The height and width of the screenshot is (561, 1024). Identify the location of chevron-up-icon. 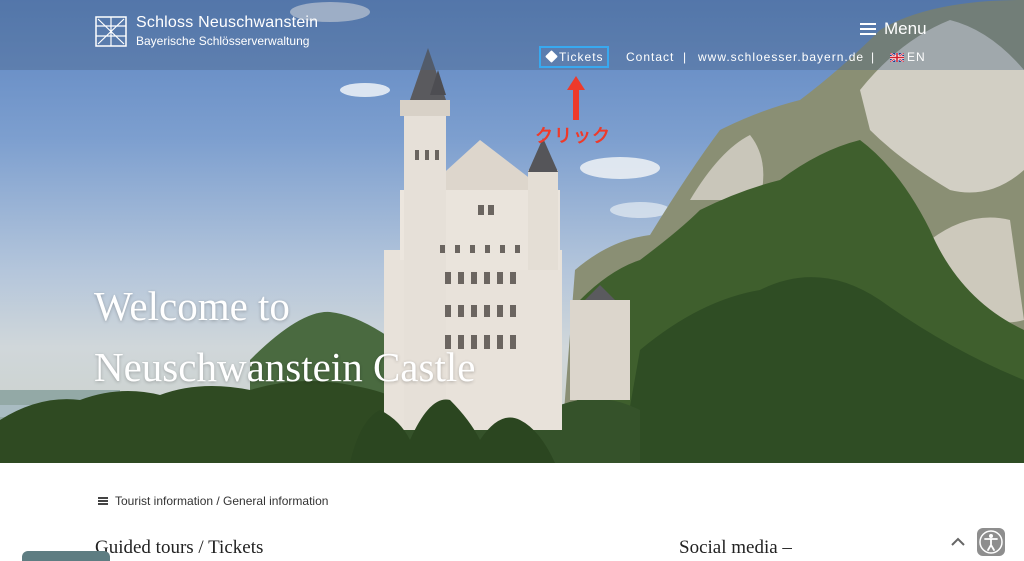
(958, 542).